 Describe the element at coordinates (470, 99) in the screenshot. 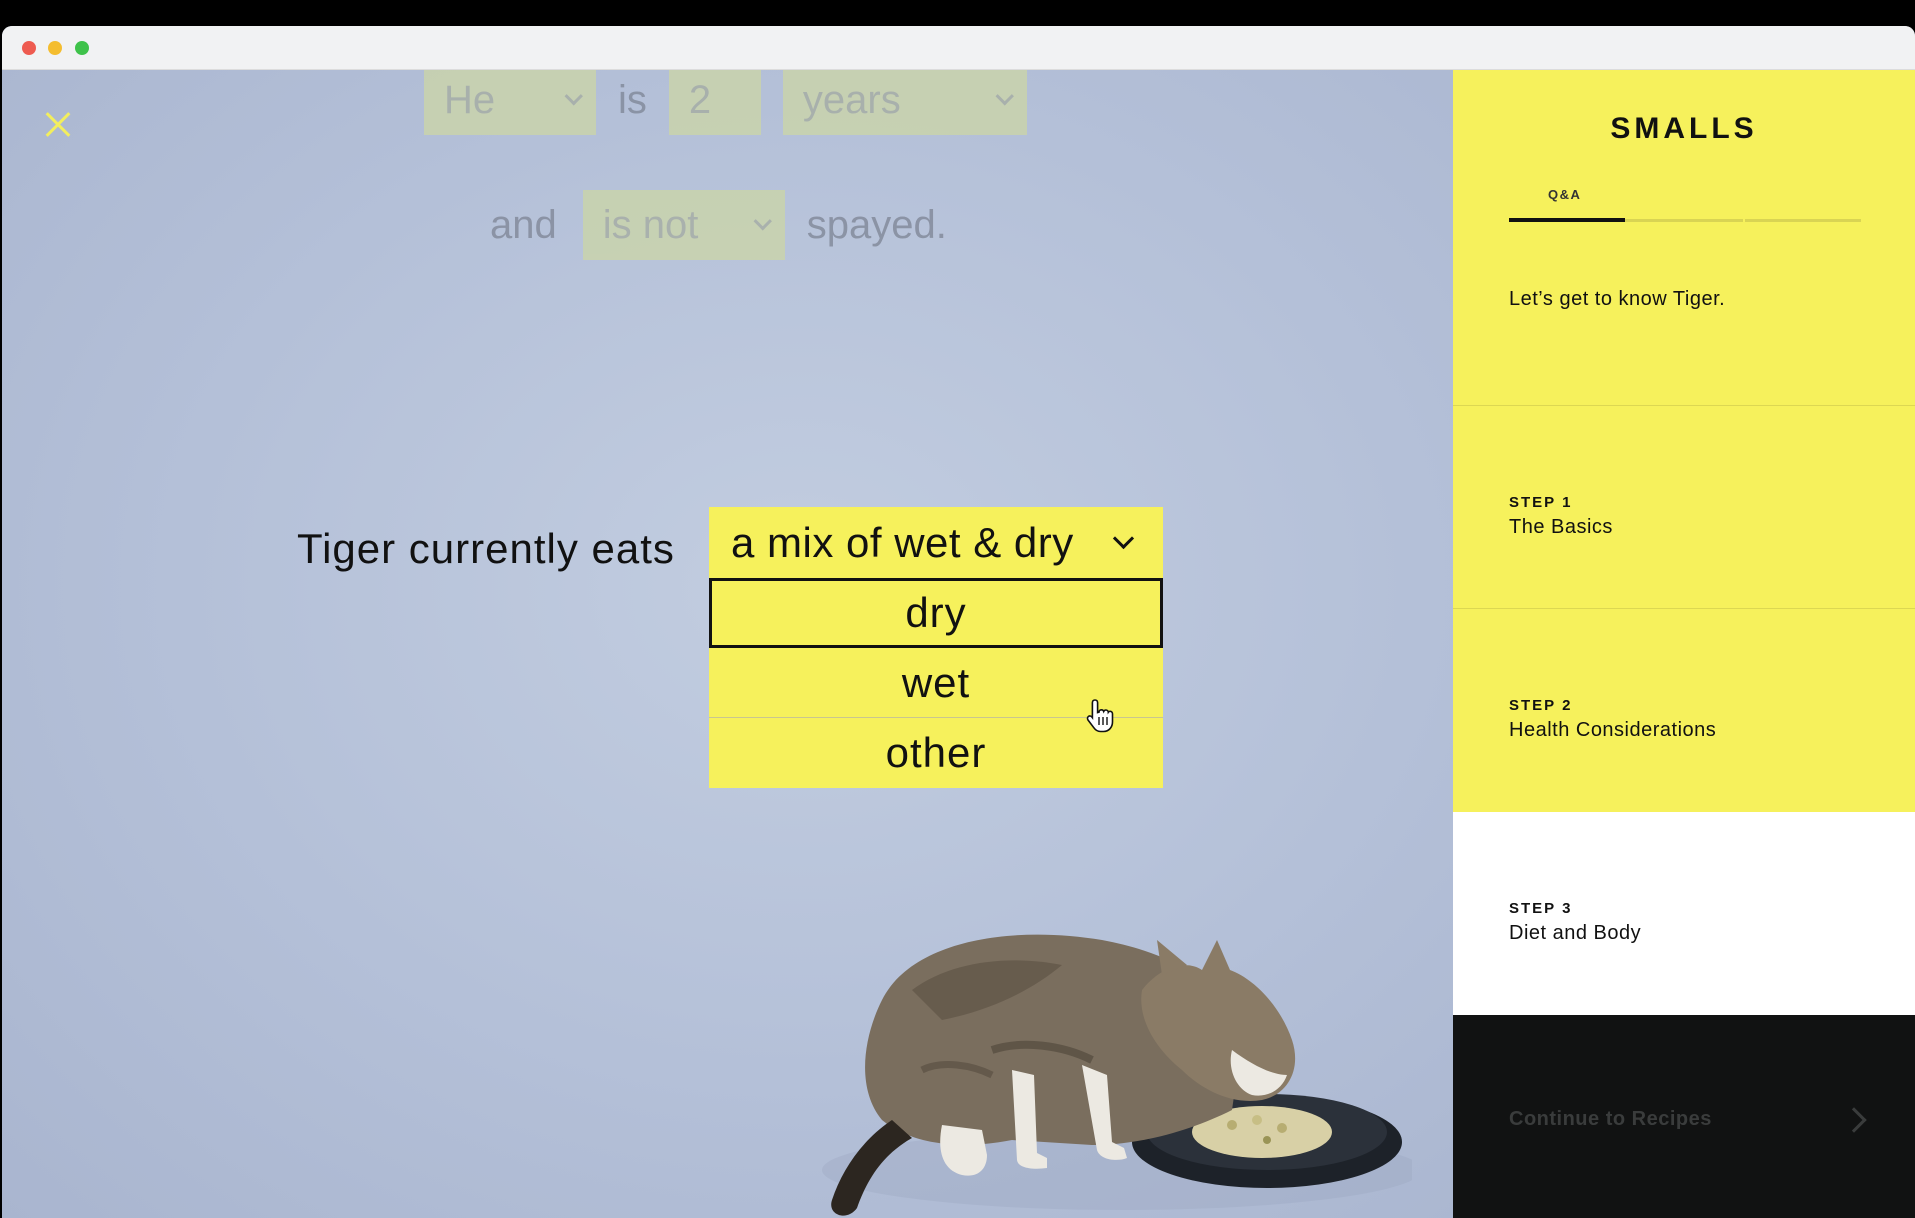

I see `pronoun-value: He` at that location.